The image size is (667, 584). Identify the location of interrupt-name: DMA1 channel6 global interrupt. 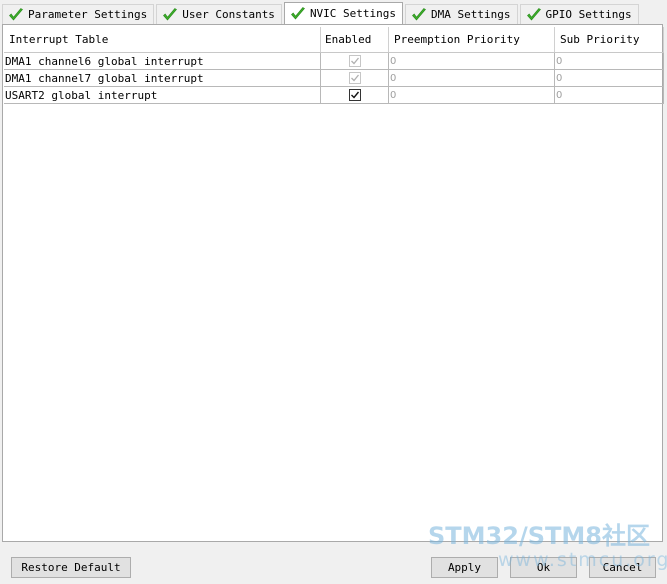
(162, 61).